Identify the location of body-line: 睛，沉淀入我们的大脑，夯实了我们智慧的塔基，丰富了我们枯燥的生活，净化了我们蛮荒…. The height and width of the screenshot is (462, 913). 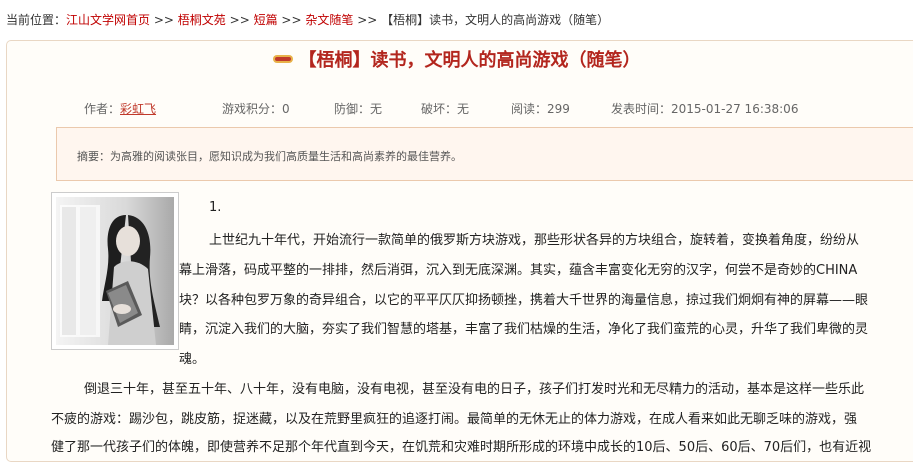
(524, 329).